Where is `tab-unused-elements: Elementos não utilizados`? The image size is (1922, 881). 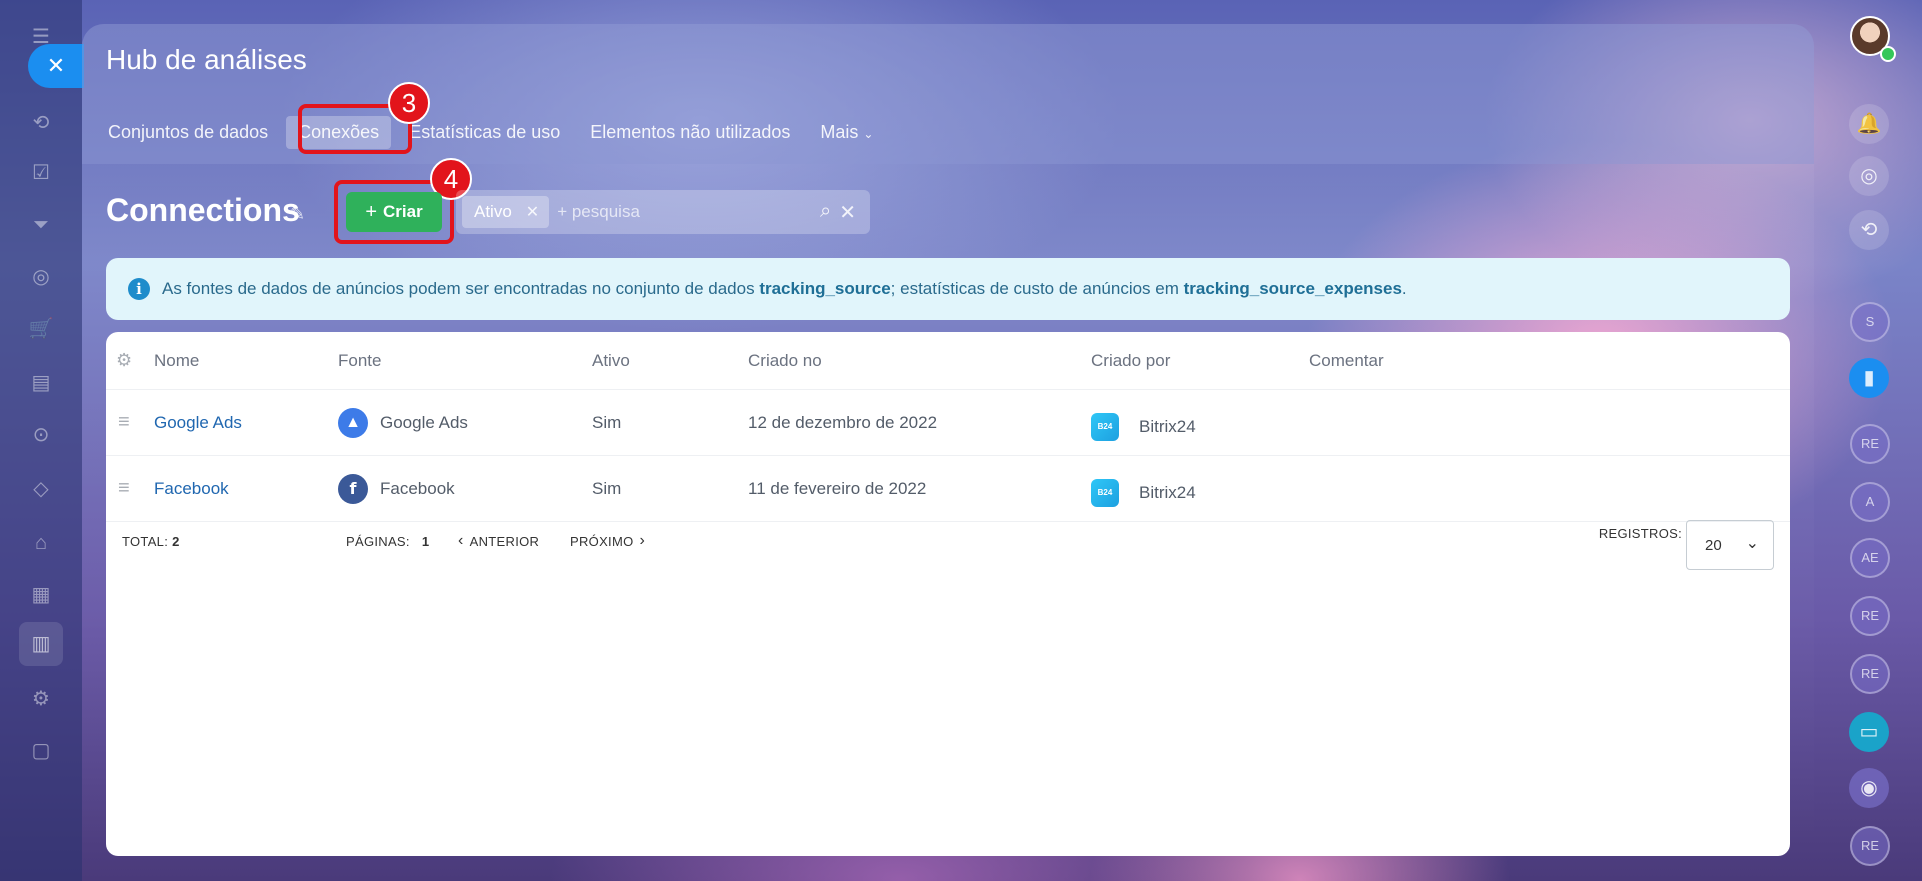 tab-unused-elements: Elementos não utilizados is located at coordinates (690, 132).